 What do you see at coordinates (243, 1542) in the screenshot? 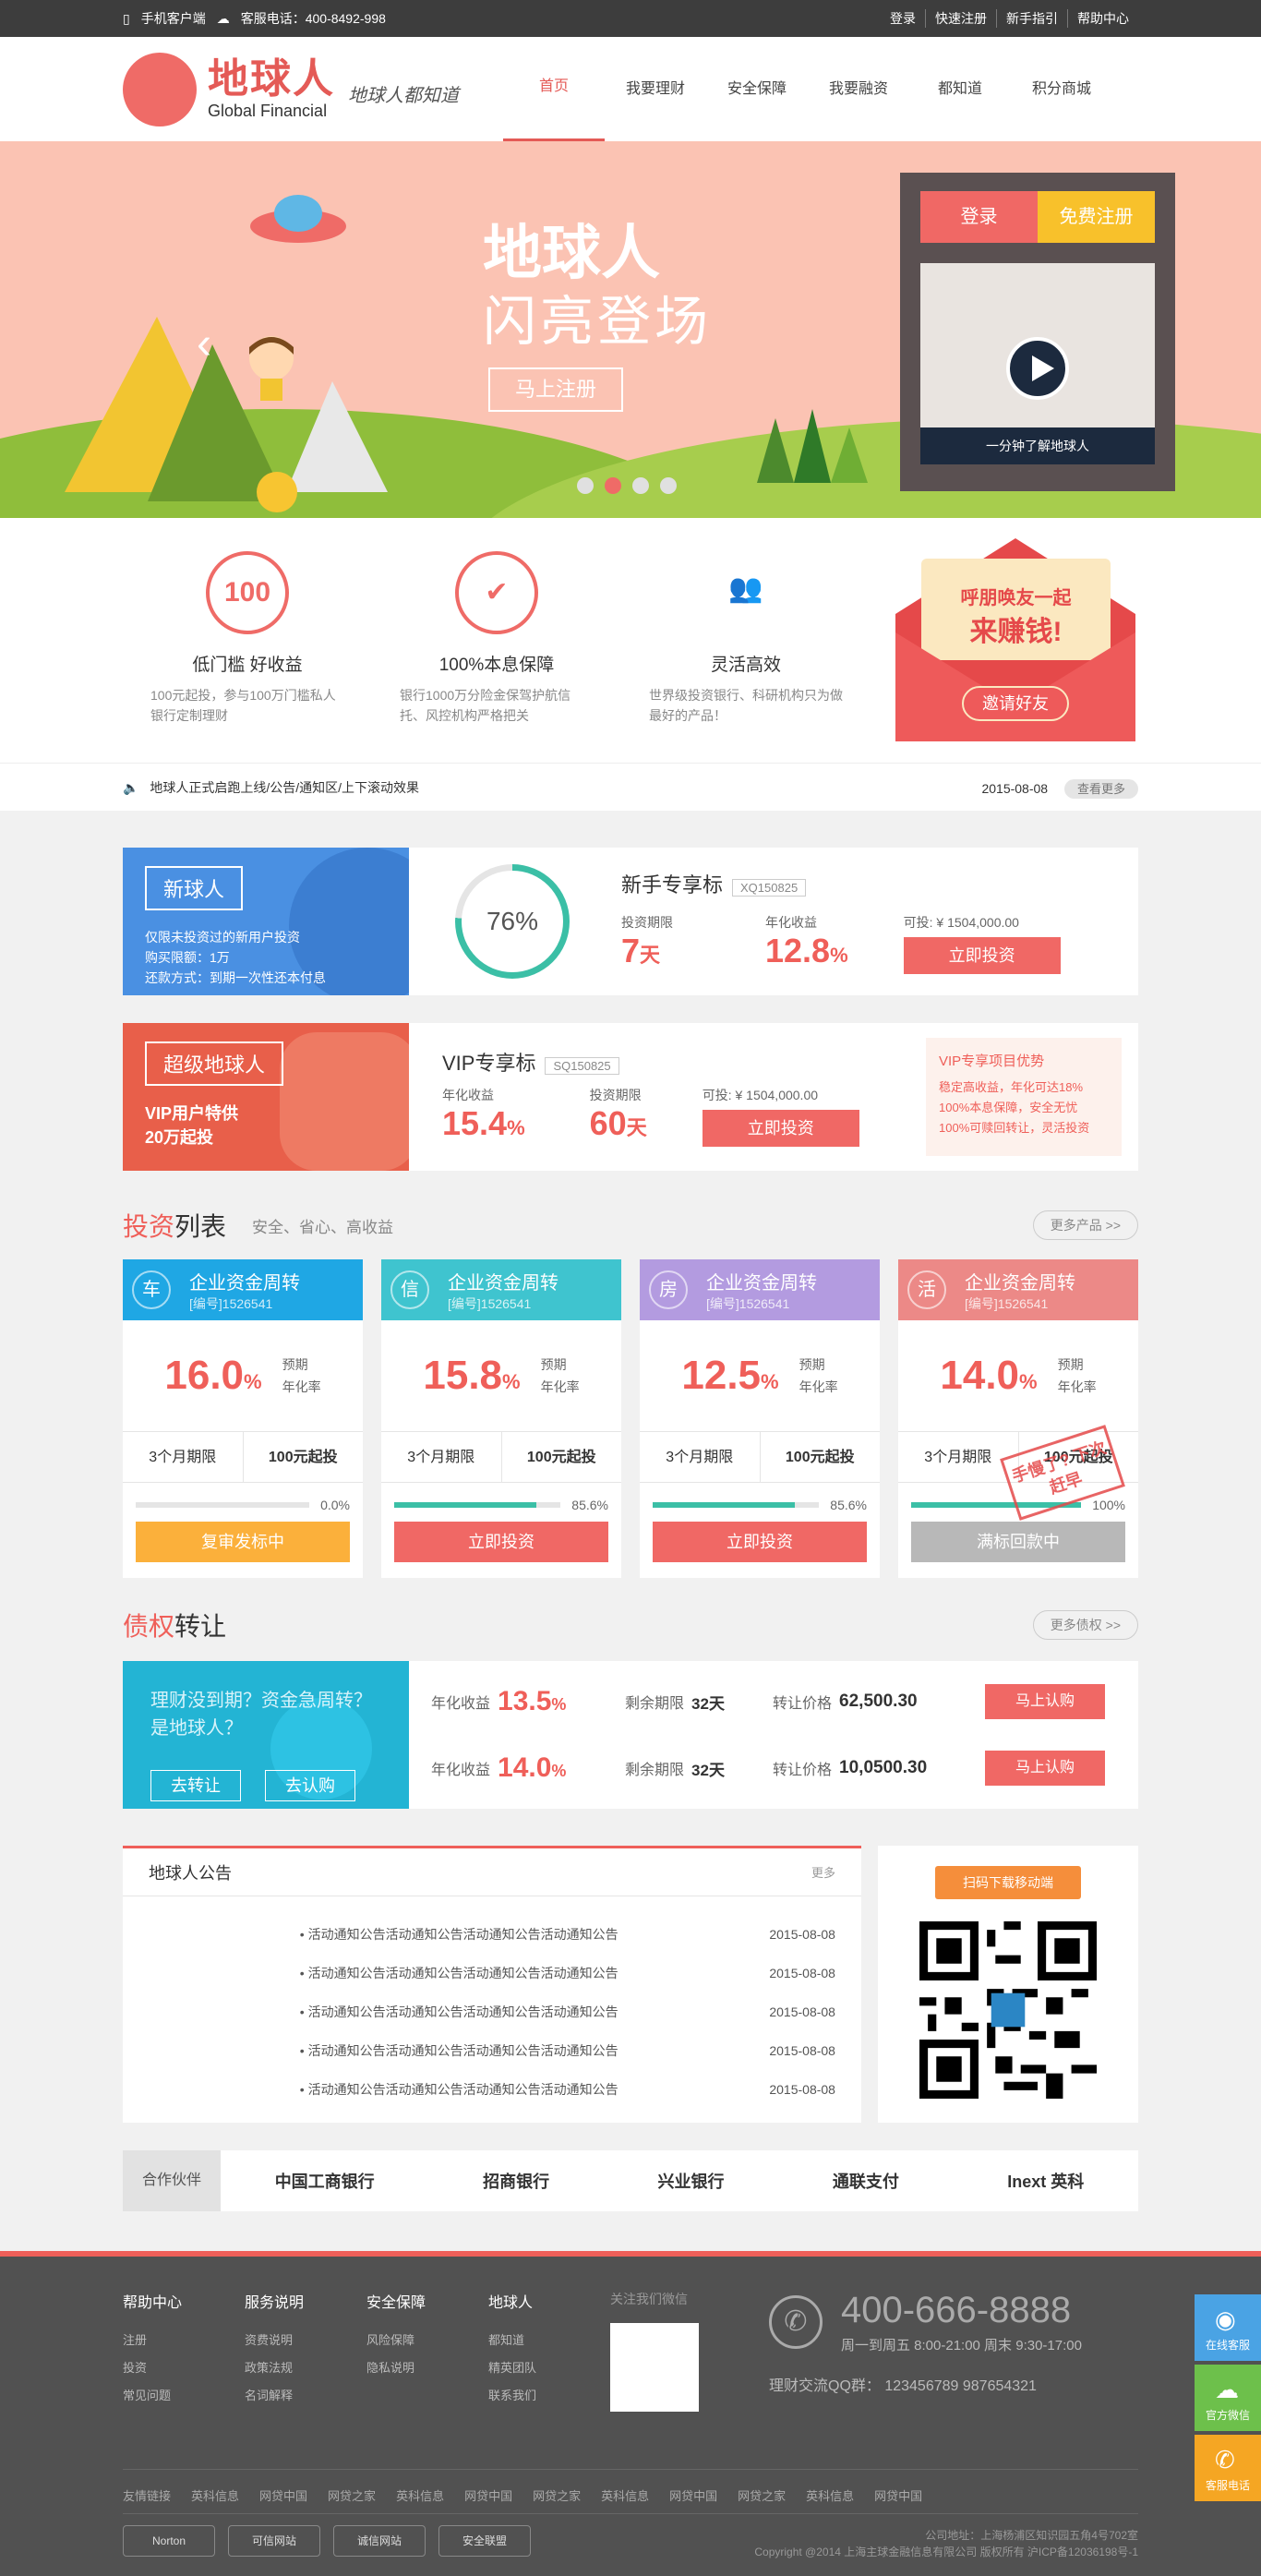
I see `card-action-button: 复审发标中` at bounding box center [243, 1542].